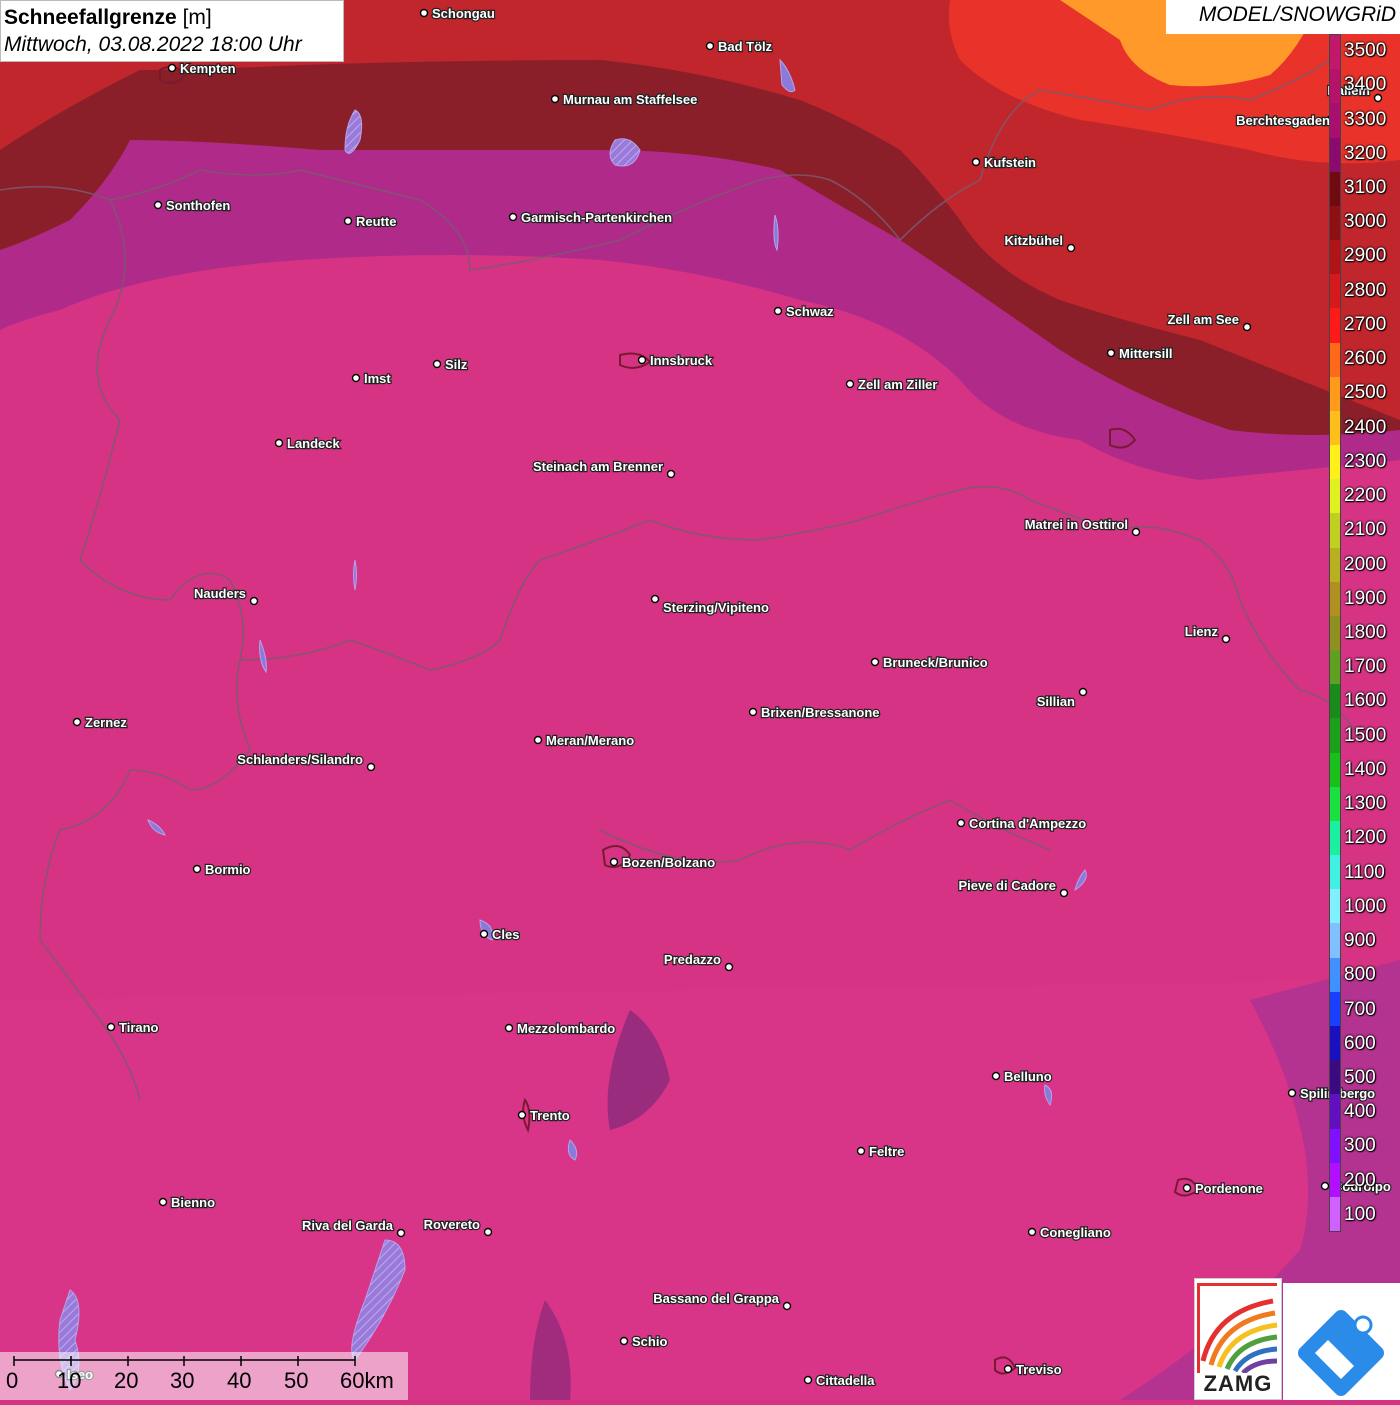 This screenshot has width=1400, height=1405. What do you see at coordinates (1007, 885) in the screenshot?
I see `city-label: Pieve di Cadore` at bounding box center [1007, 885].